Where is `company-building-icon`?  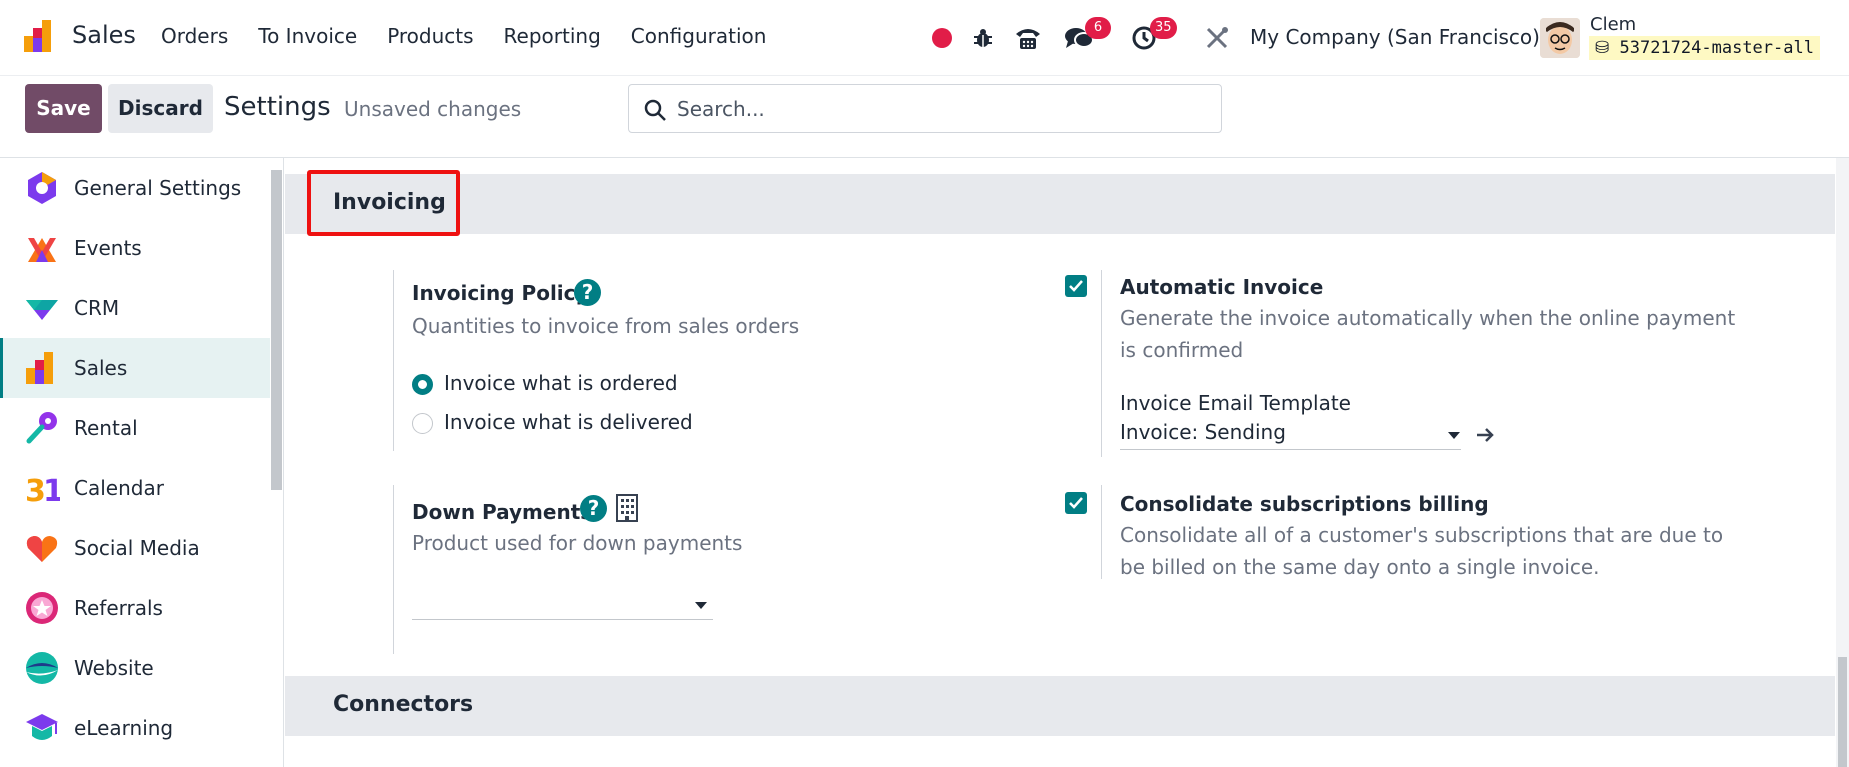 company-building-icon is located at coordinates (627, 508).